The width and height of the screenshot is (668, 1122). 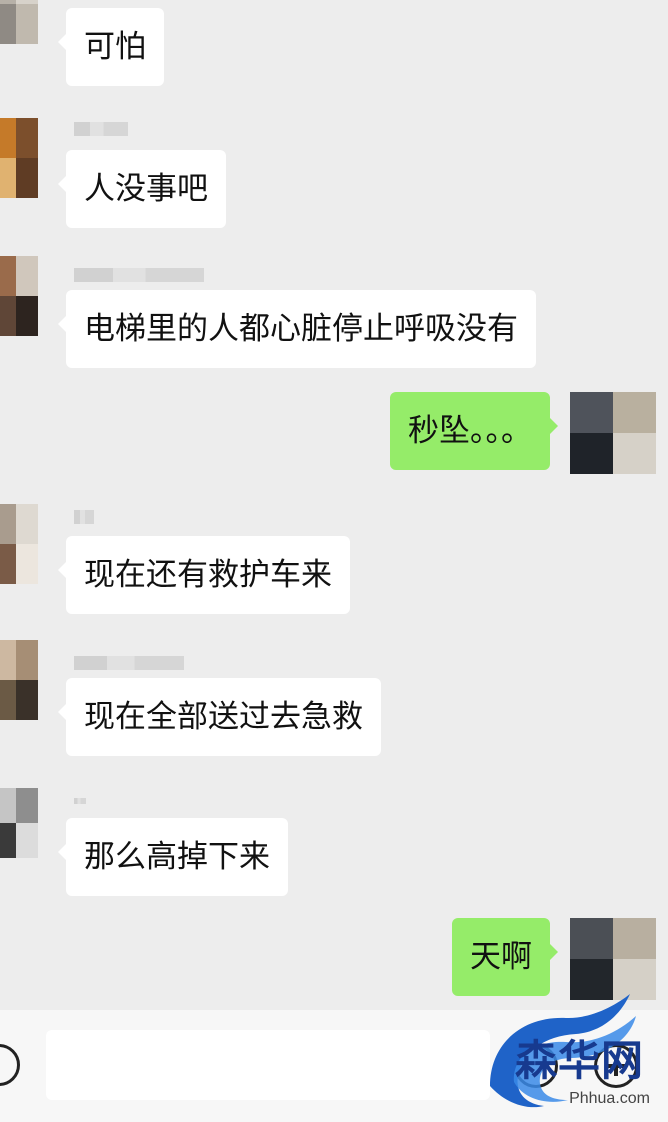 What do you see at coordinates (609, 1098) in the screenshot?
I see `watermark-site: Phhua.com` at bounding box center [609, 1098].